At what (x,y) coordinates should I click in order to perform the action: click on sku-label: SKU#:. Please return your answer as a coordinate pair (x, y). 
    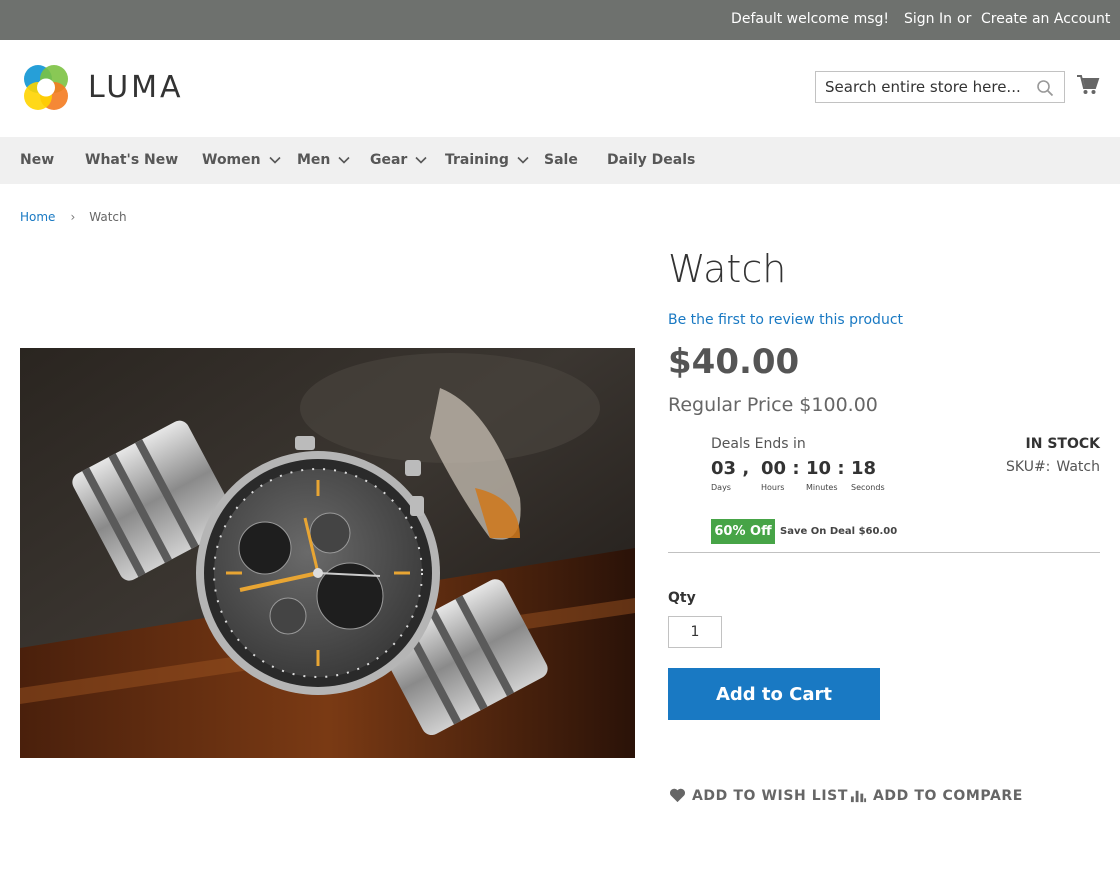
    Looking at the image, I should click on (1028, 467).